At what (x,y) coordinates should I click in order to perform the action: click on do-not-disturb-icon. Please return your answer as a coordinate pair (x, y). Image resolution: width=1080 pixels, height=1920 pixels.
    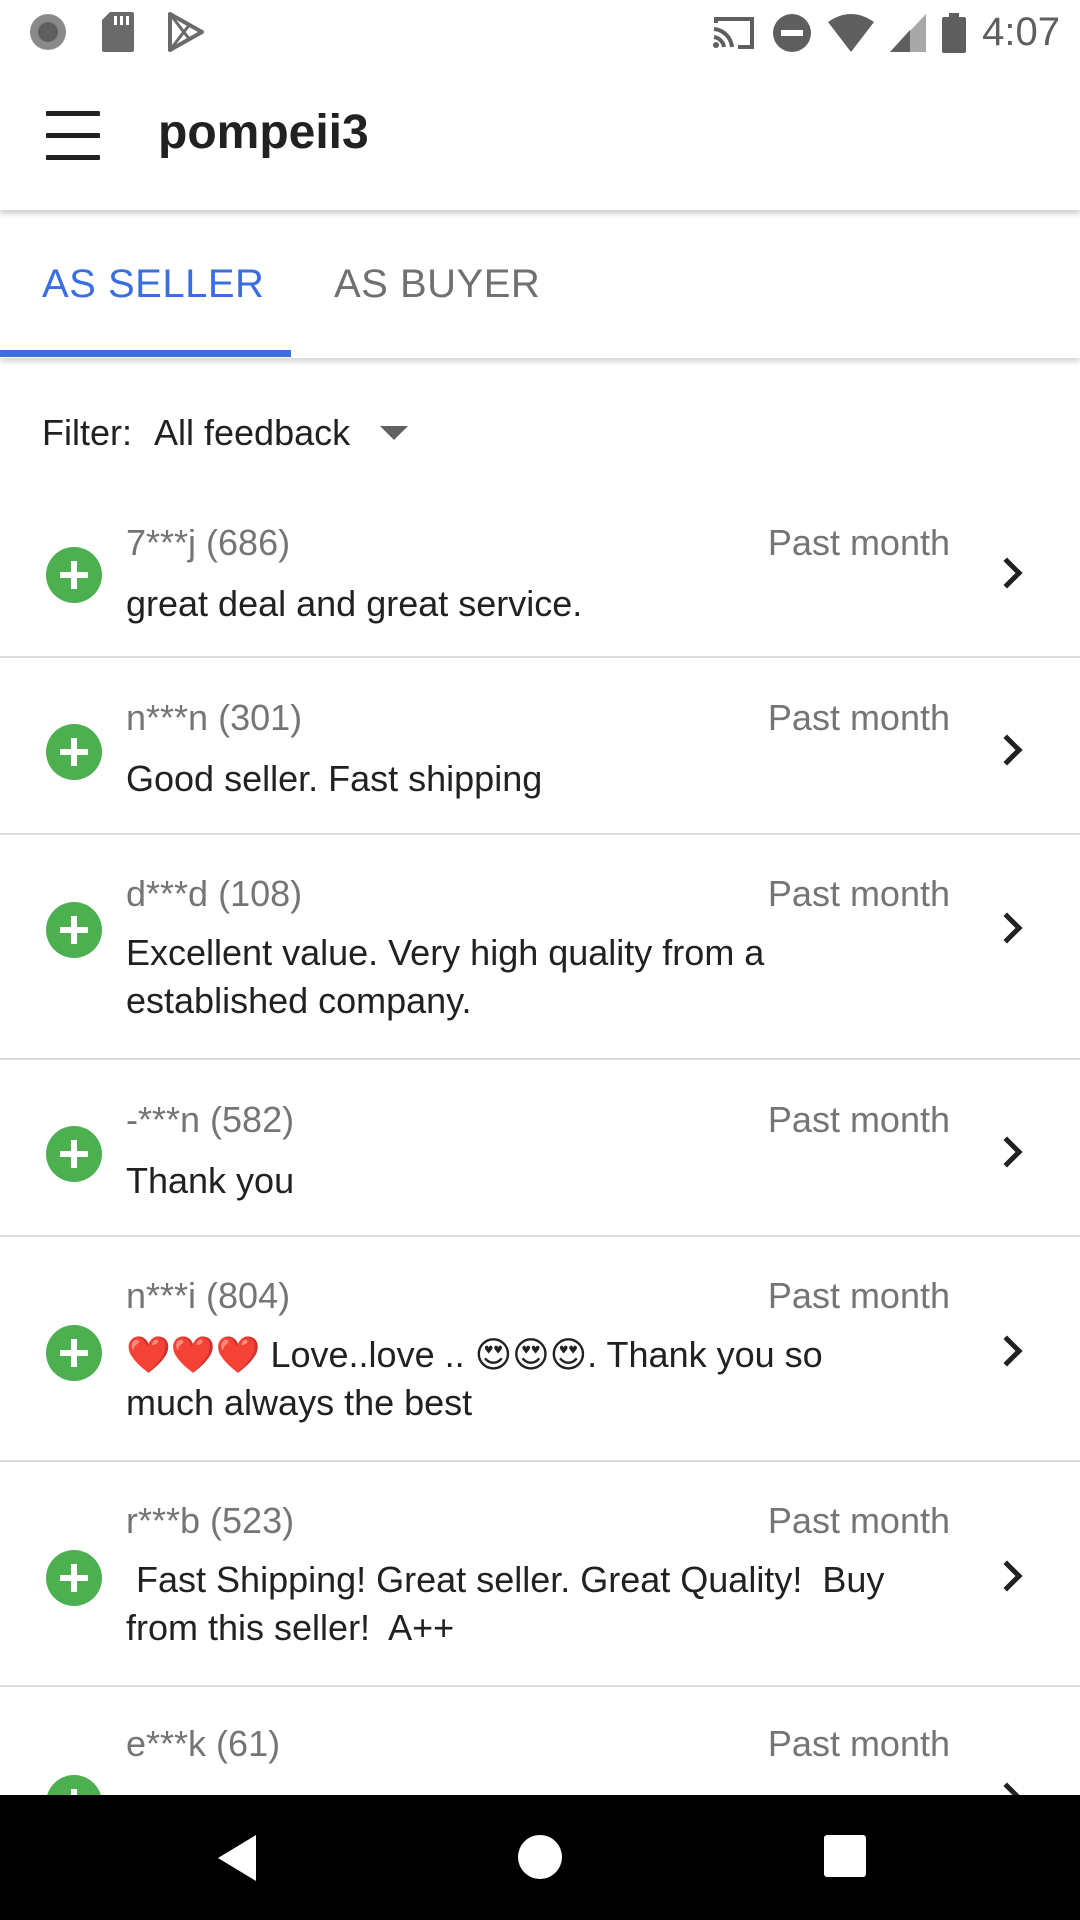
    Looking at the image, I should click on (792, 32).